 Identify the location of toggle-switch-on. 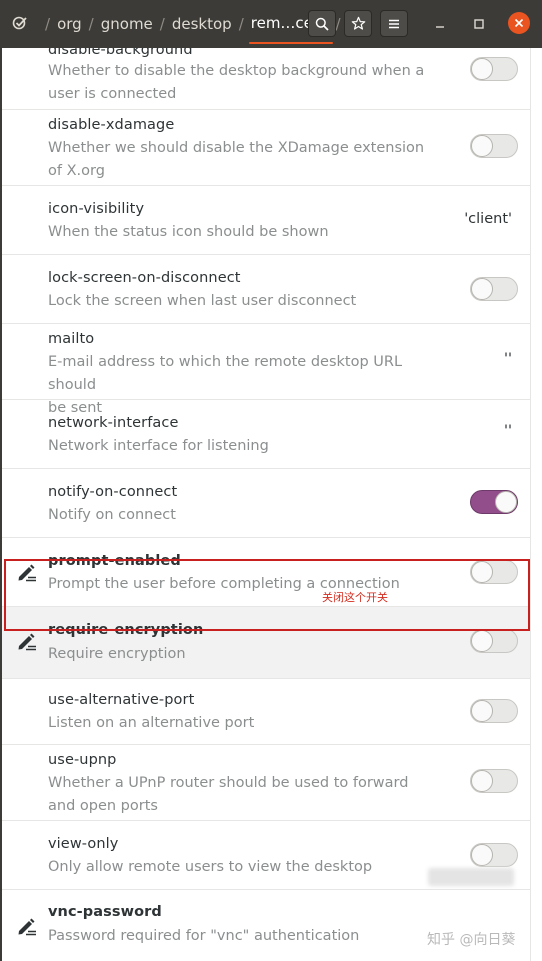
(494, 502).